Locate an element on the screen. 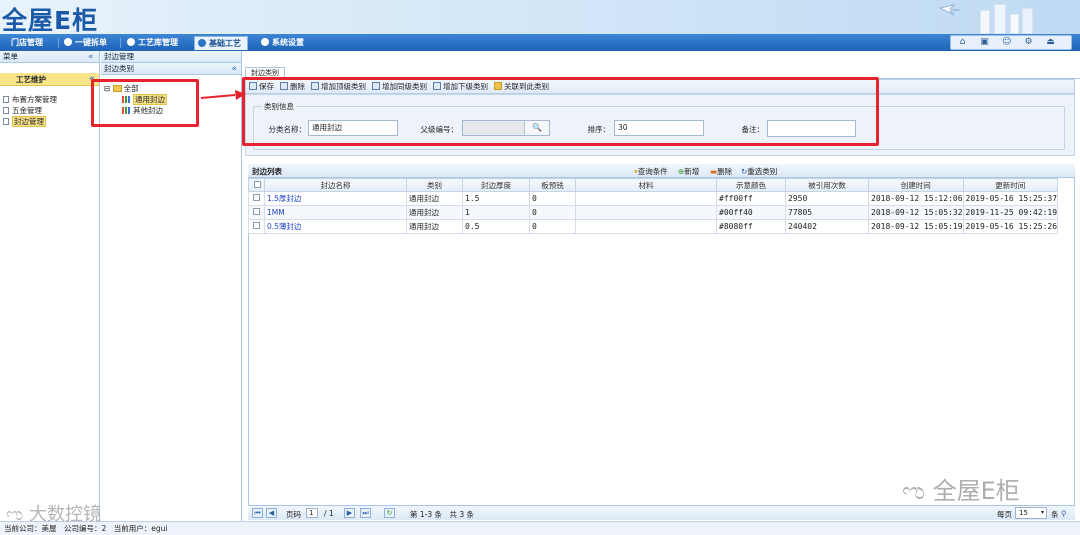 The width and height of the screenshot is (1080, 535). calendar-icon: ▣ is located at coordinates (984, 42).